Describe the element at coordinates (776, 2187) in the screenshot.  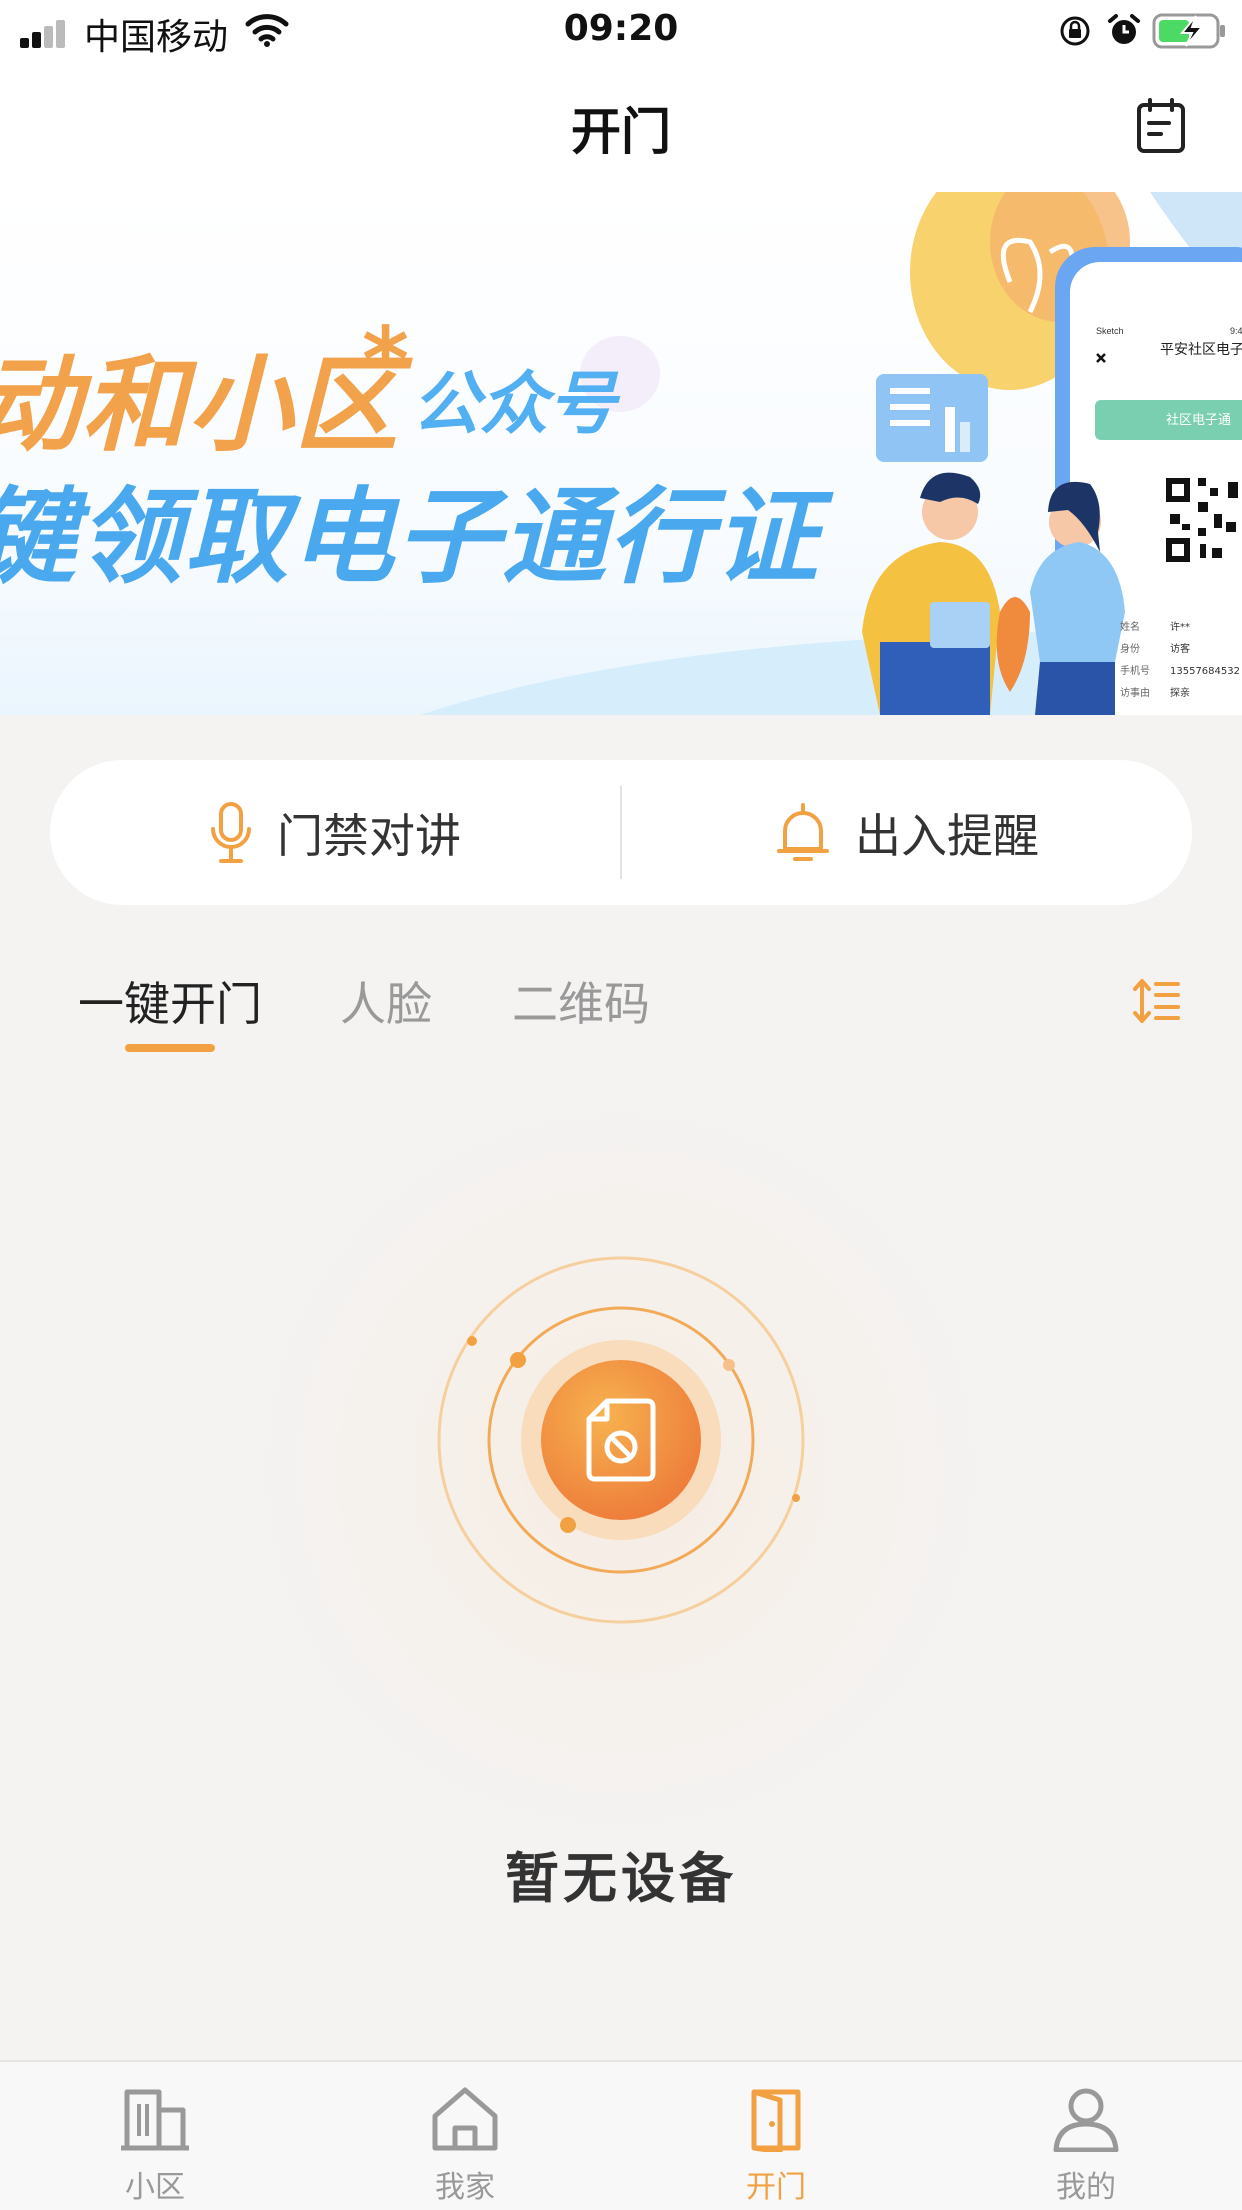
I see `nav-label: 开门` at that location.